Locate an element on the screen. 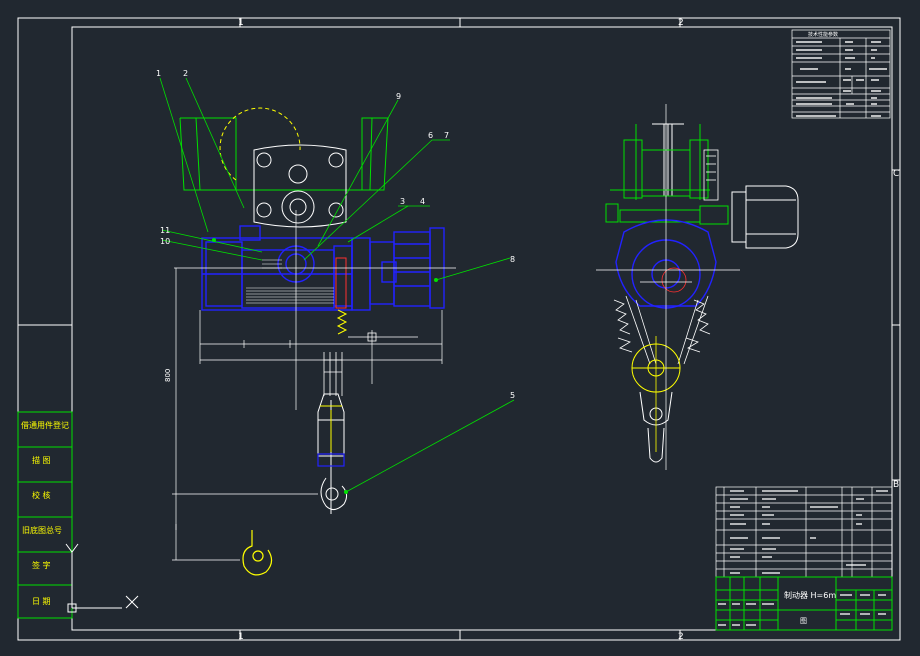 This screenshot has width=920, height=656. spec-table-header: 技术性能参数 is located at coordinates (823, 34).